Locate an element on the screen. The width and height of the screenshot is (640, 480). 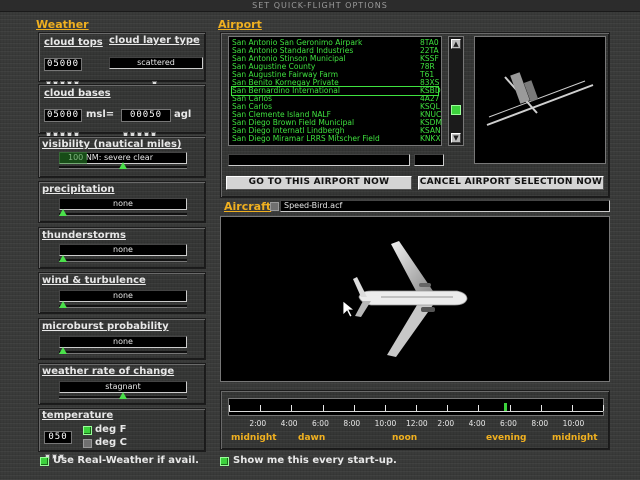
aircraft-wing-near is located at coordinates (410, 331).